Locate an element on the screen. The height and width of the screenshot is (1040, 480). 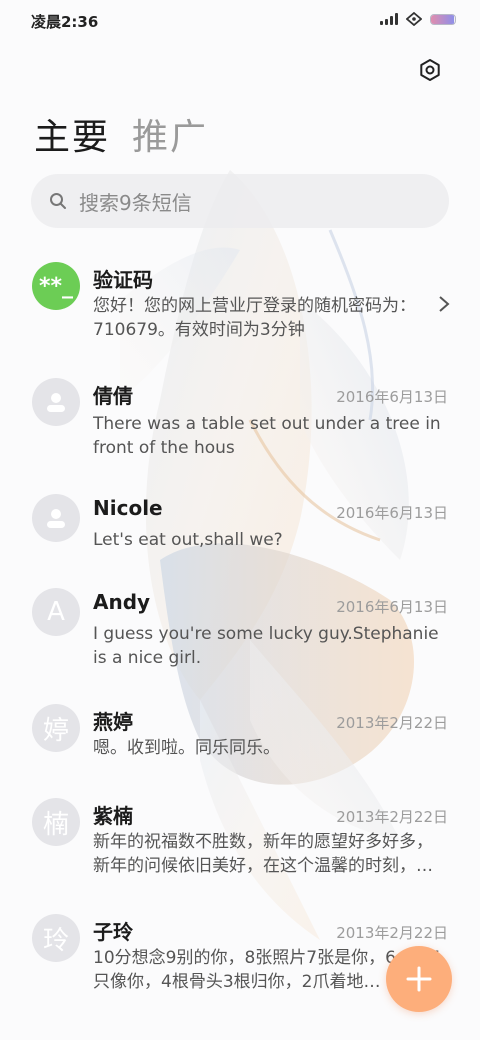
avatar: A is located at coordinates (56, 612).